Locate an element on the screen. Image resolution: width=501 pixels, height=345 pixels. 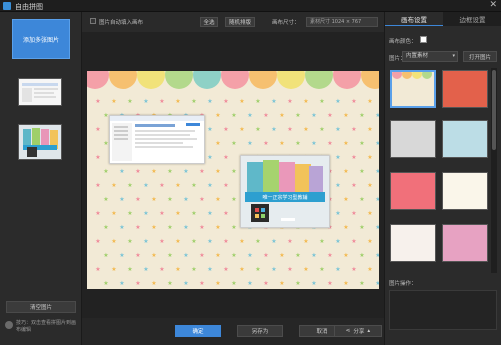
app-icon is located at coordinates (7, 6).